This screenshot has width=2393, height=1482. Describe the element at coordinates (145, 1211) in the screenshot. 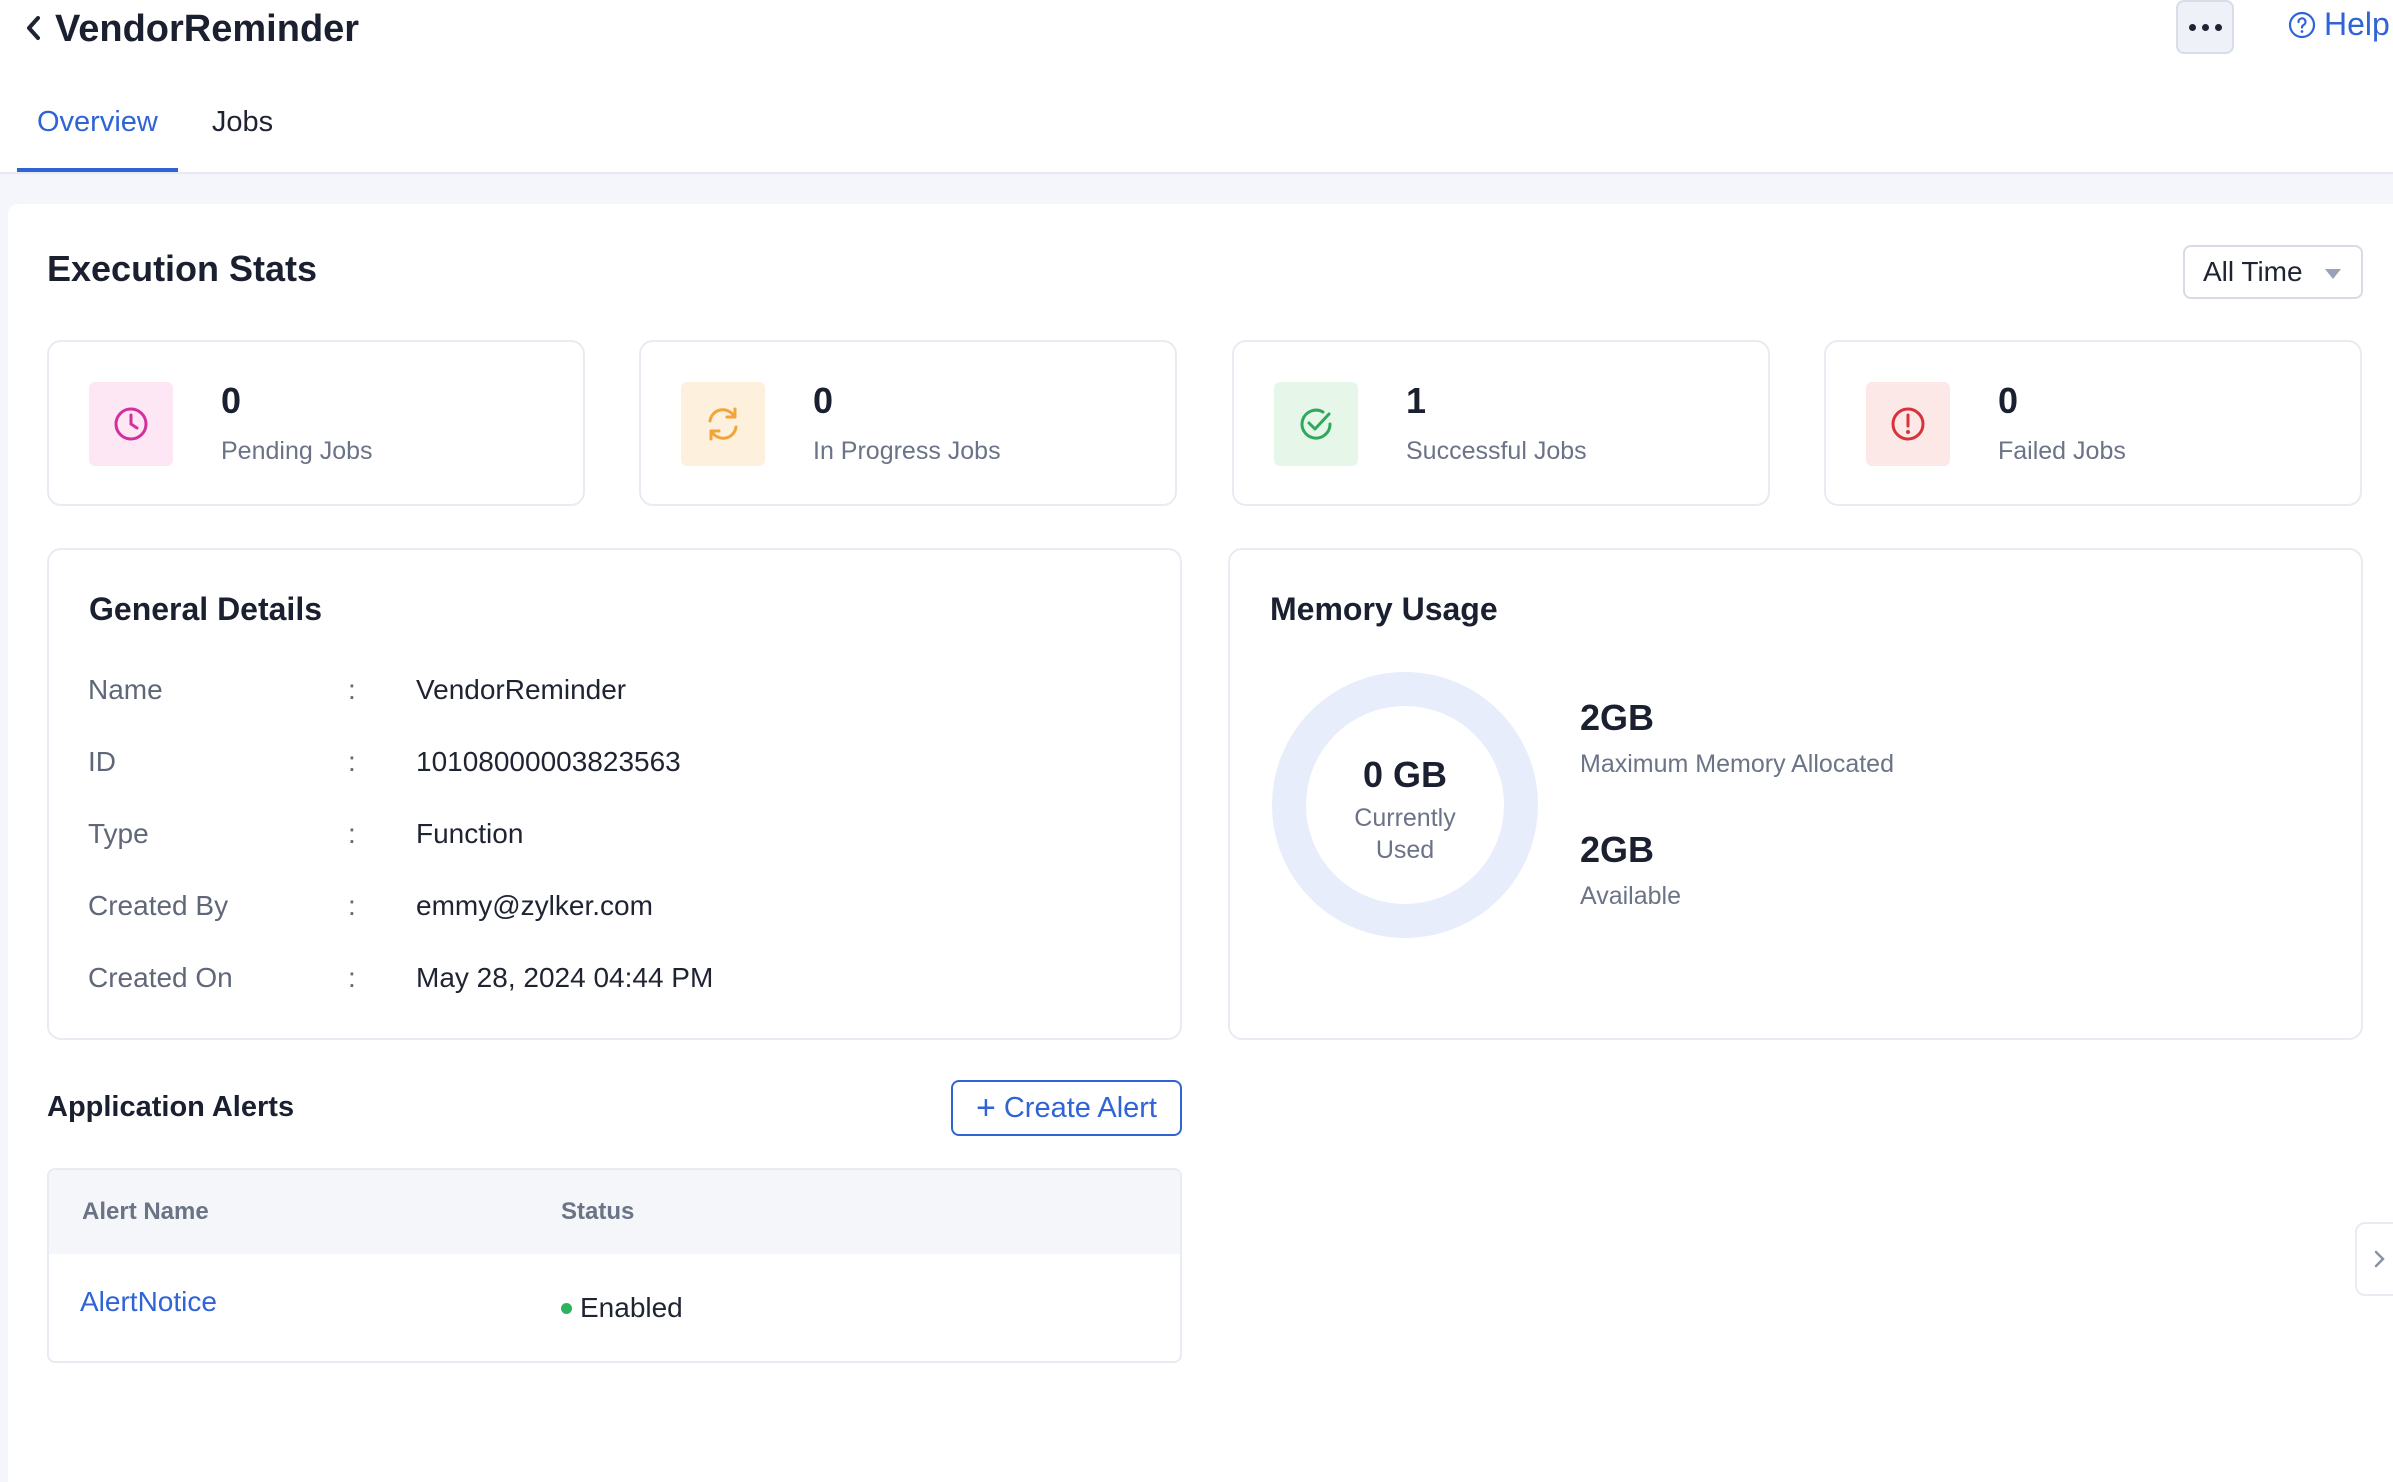

I see `column-header-alert-name: Alert Name` at that location.